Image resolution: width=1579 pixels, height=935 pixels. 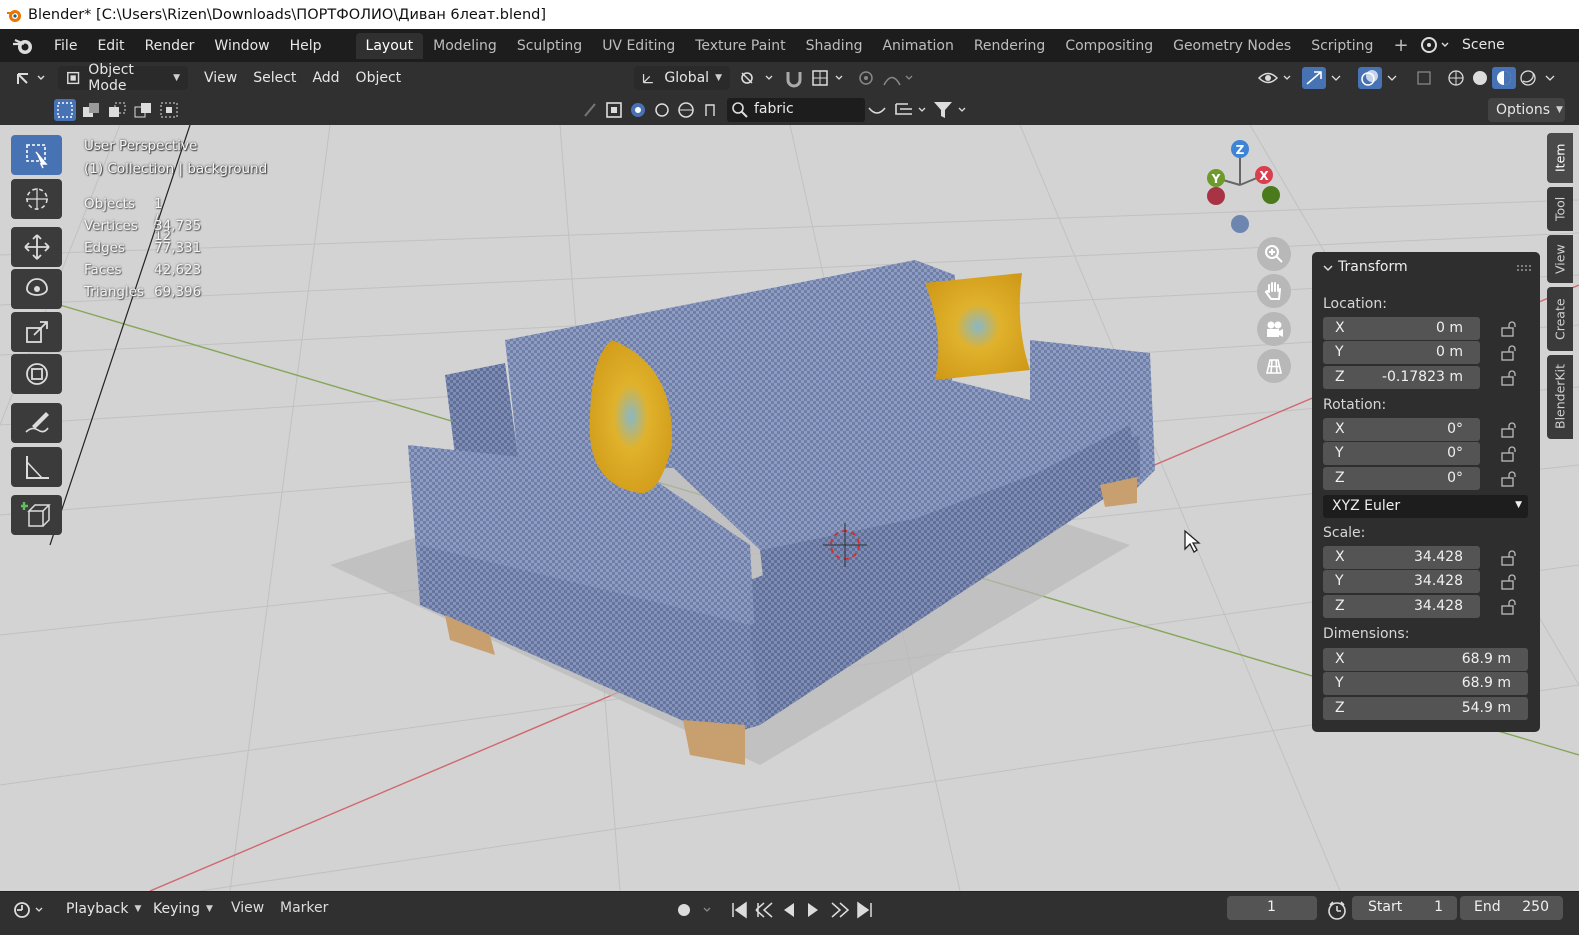 I want to click on dimensions-z-field: Z 54.9 m, so click(x=1425, y=708).